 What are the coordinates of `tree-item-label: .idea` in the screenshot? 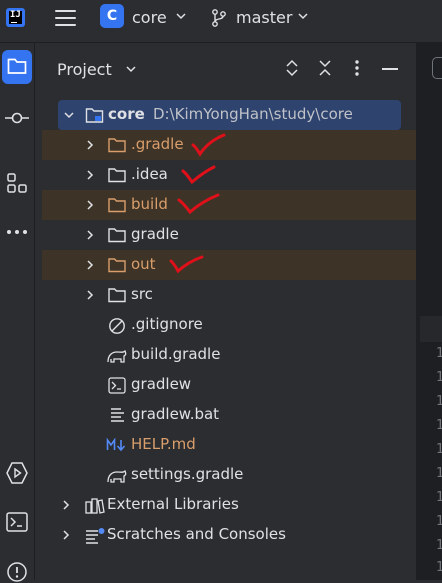 It's located at (149, 174).